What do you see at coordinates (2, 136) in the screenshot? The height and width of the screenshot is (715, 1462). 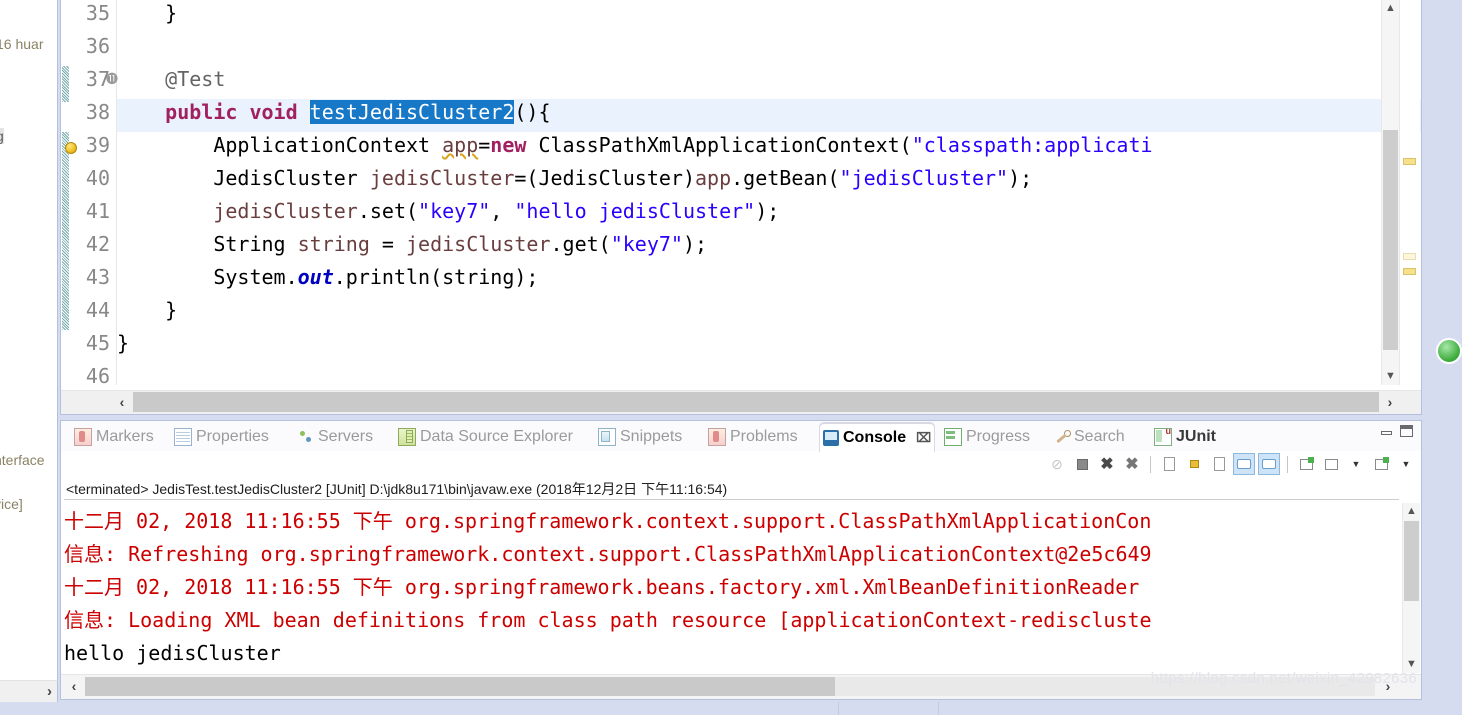 I see `left-fragment-1: g` at bounding box center [2, 136].